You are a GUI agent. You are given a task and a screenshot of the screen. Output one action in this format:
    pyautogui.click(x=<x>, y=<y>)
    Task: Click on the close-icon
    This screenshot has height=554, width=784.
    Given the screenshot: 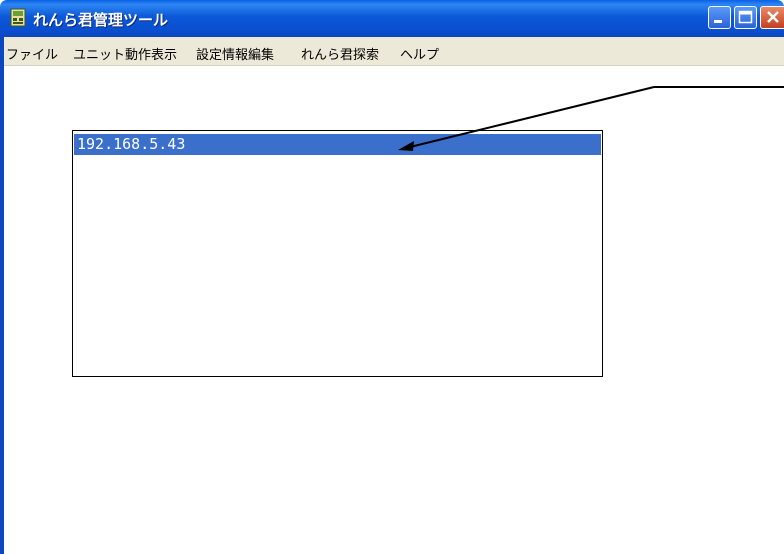 What is the action you would take?
    pyautogui.click(x=773, y=17)
    